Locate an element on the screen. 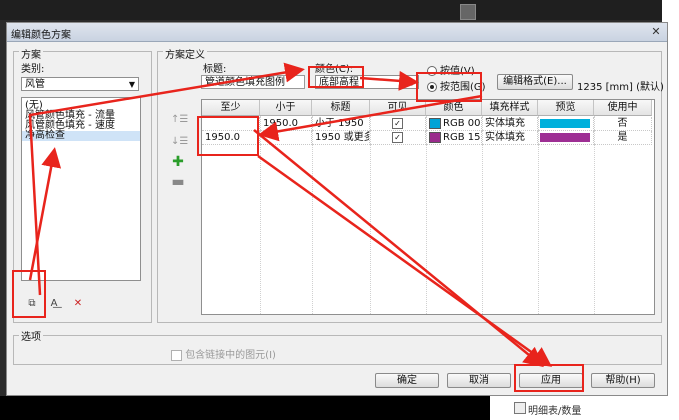  add-value-icon: ✚ is located at coordinates (178, 162).